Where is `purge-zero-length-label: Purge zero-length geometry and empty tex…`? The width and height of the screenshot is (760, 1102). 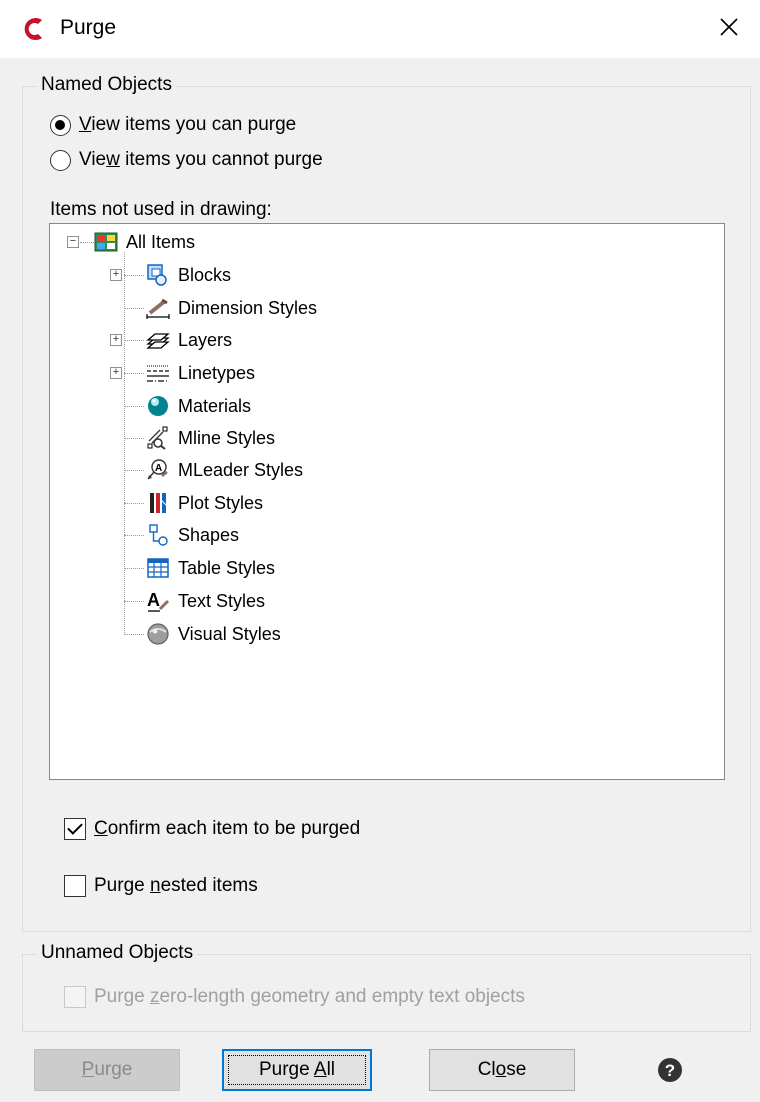
purge-zero-length-label: Purge zero-length geometry and empty tex… is located at coordinates (309, 996).